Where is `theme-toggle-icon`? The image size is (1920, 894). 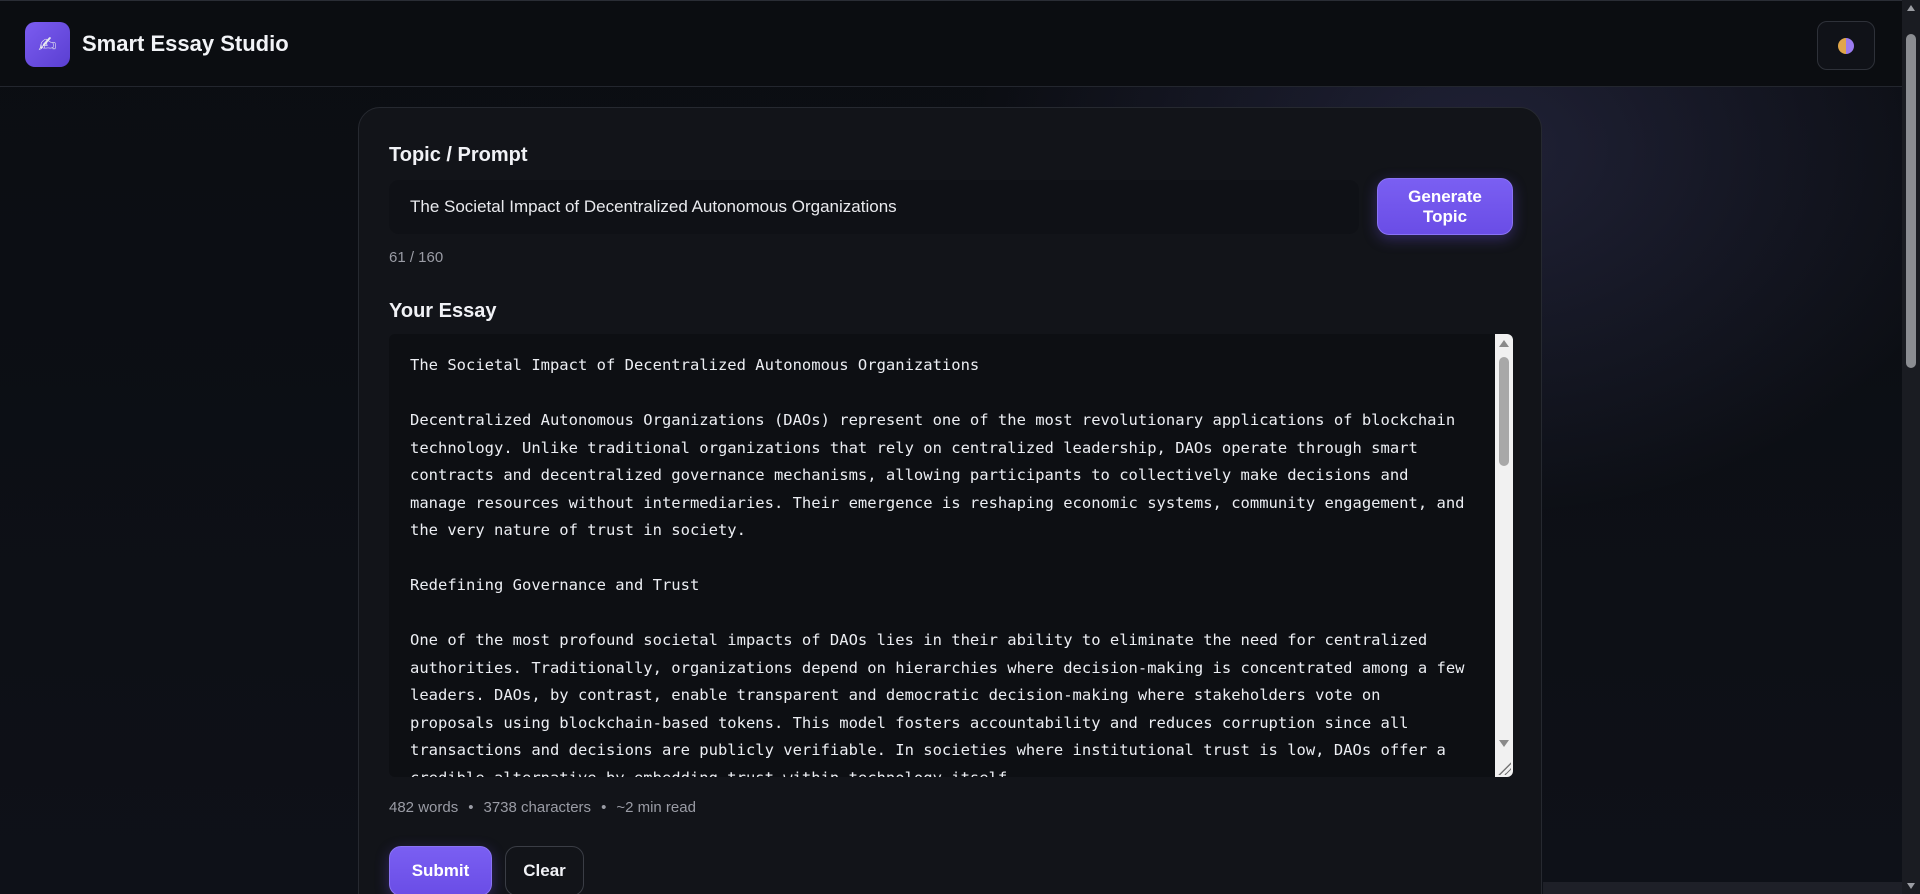 theme-toggle-icon is located at coordinates (1846, 45).